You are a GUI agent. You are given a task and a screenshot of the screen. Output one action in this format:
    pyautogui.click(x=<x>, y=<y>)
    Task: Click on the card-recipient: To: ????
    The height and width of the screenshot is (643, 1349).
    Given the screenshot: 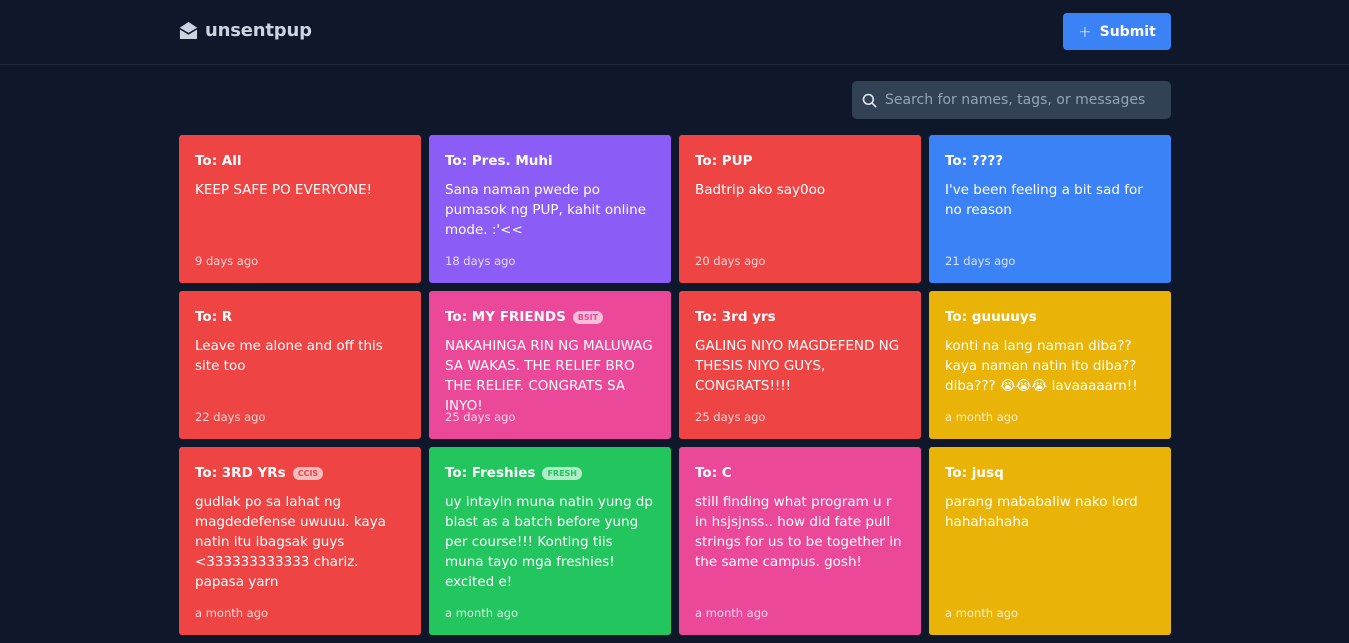 What is the action you would take?
    pyautogui.click(x=1050, y=161)
    